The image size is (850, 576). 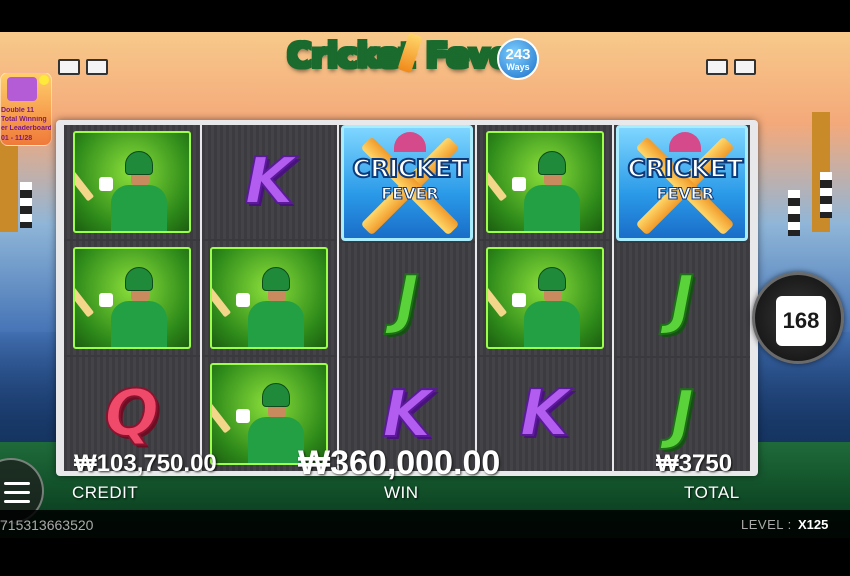 I want to click on promo-line: 01 - 11/28, so click(x=17, y=138).